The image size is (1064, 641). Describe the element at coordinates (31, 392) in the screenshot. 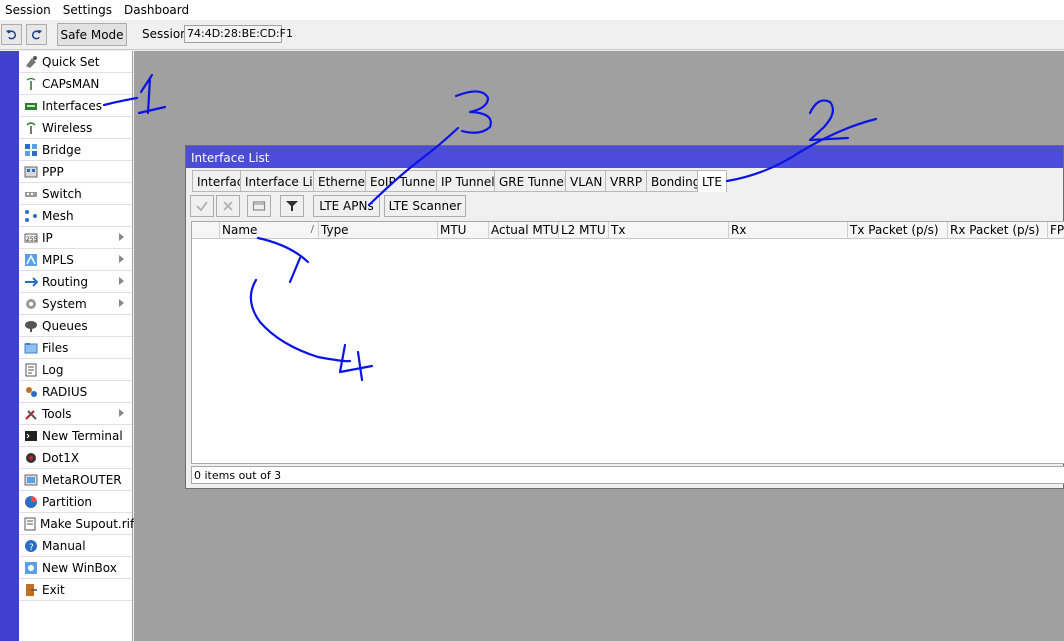

I see `radius-icon` at that location.